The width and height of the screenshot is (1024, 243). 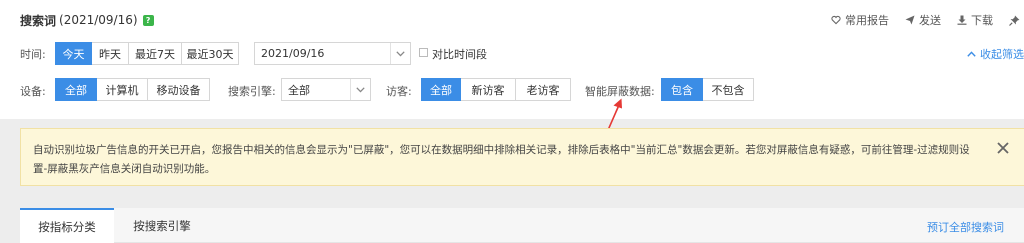 I want to click on top-actions: 常用报告 发送 下载, so click(x=919, y=20).